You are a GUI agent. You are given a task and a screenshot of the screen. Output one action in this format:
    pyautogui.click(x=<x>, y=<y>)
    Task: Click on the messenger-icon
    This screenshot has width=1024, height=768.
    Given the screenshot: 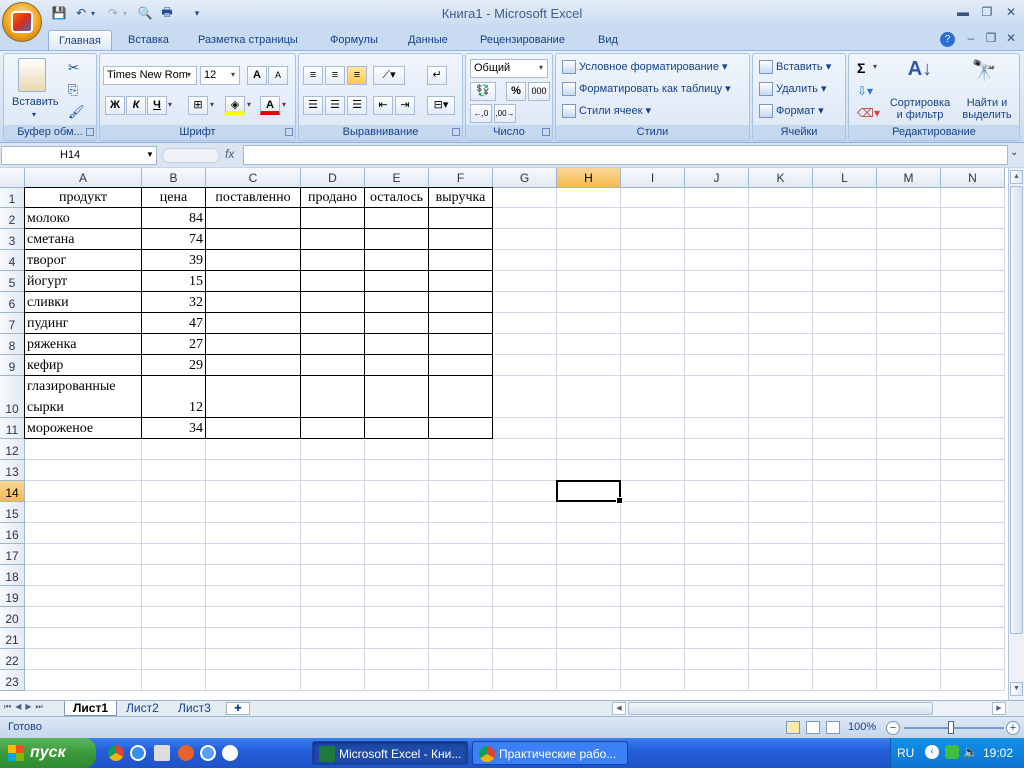 What is the action you would take?
    pyautogui.click(x=208, y=753)
    